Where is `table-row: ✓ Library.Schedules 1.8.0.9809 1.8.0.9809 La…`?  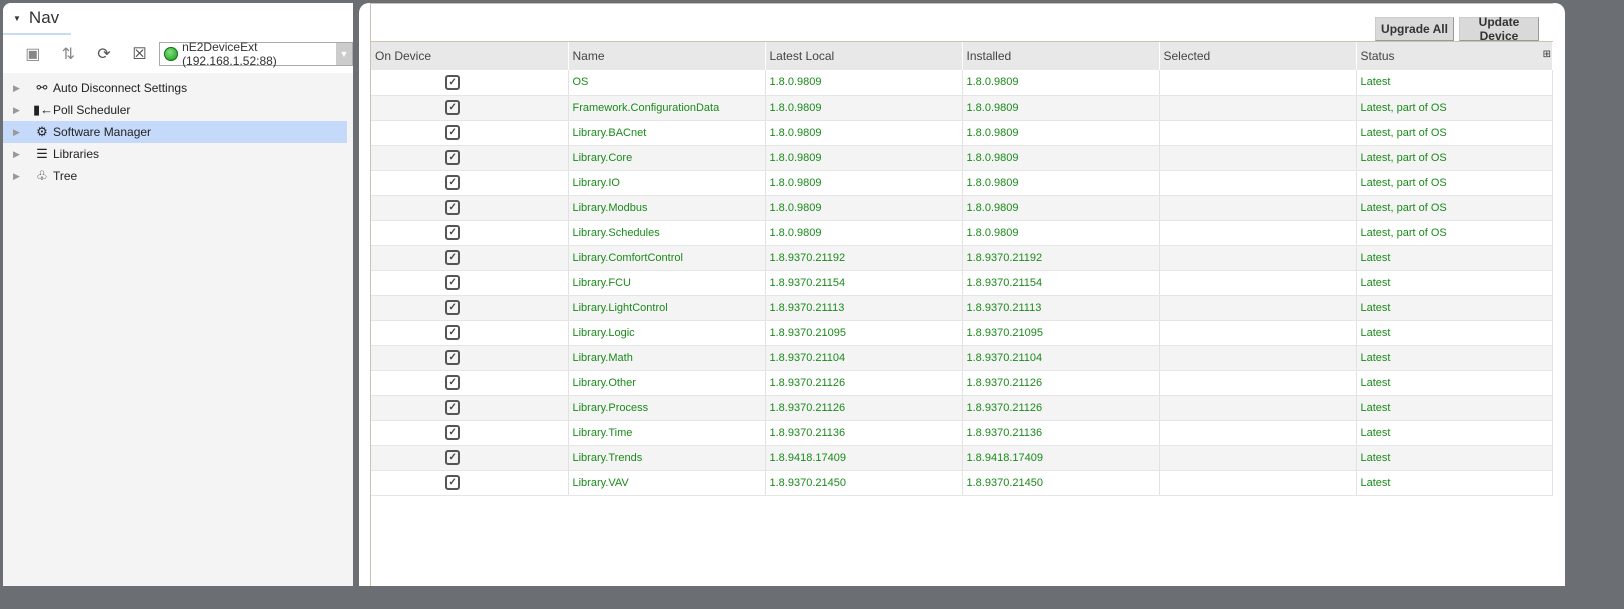
table-row: ✓ Library.Schedules 1.8.0.9809 1.8.0.9809 La… is located at coordinates (962, 233).